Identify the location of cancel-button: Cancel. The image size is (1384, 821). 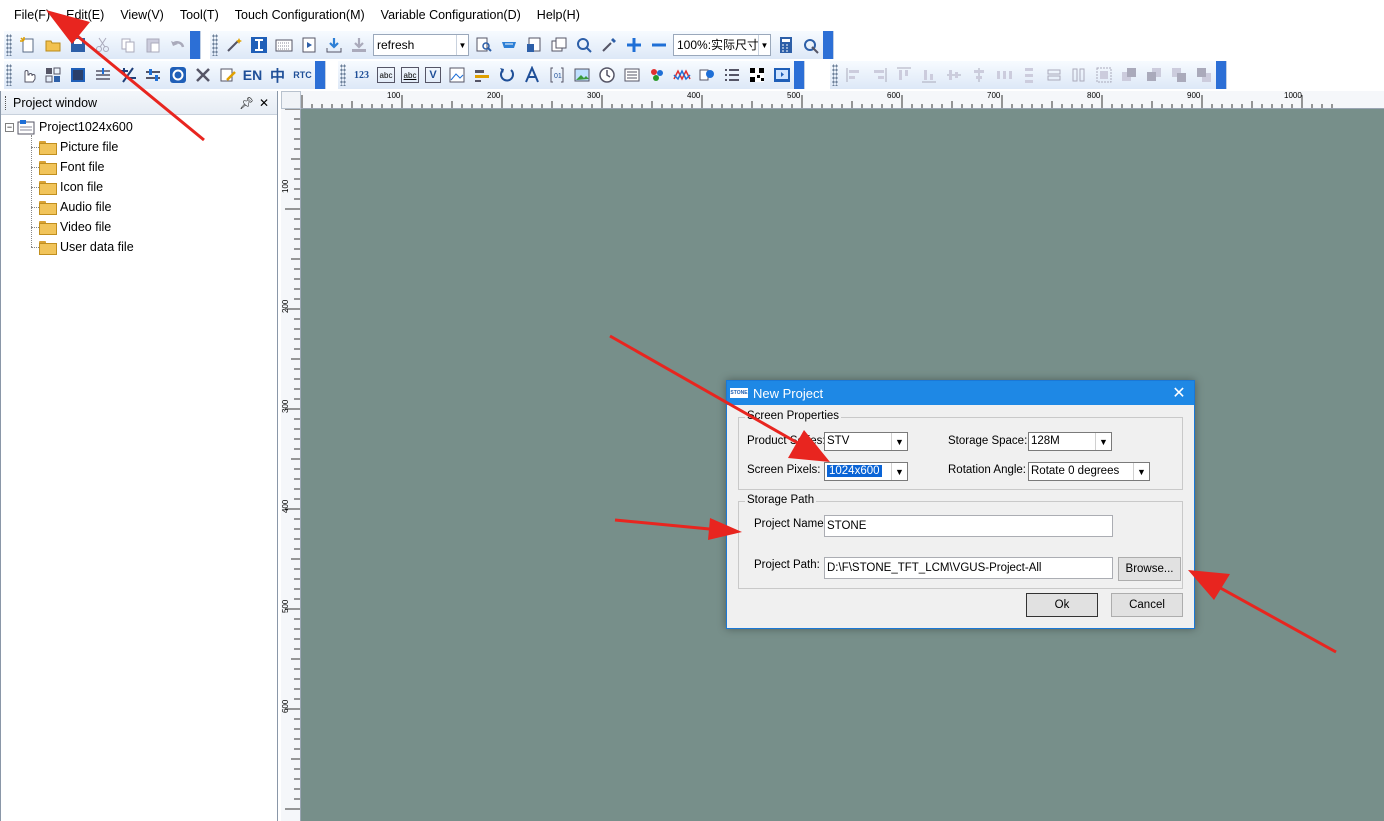
(1147, 605).